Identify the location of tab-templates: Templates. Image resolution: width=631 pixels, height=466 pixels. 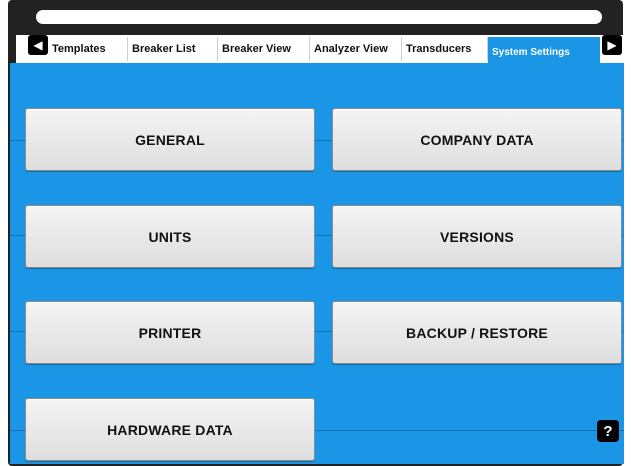
(88, 49).